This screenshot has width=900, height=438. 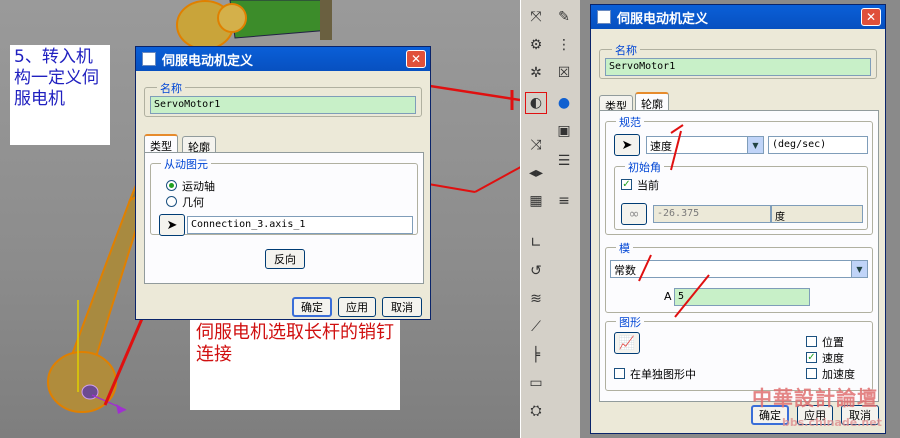 What do you see at coordinates (357, 307) in the screenshot?
I see `apply-button: 应用` at bounding box center [357, 307].